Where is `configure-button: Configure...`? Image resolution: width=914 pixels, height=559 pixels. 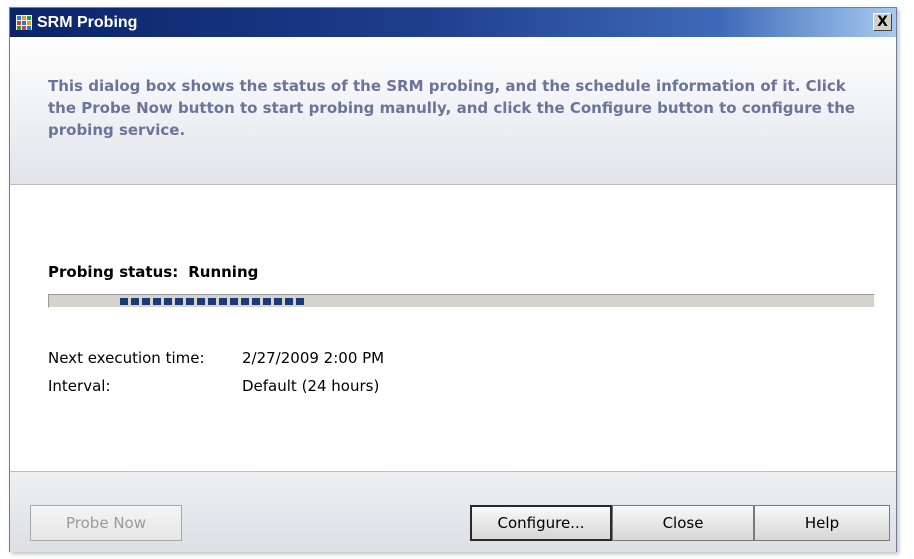 configure-button: Configure... is located at coordinates (541, 523).